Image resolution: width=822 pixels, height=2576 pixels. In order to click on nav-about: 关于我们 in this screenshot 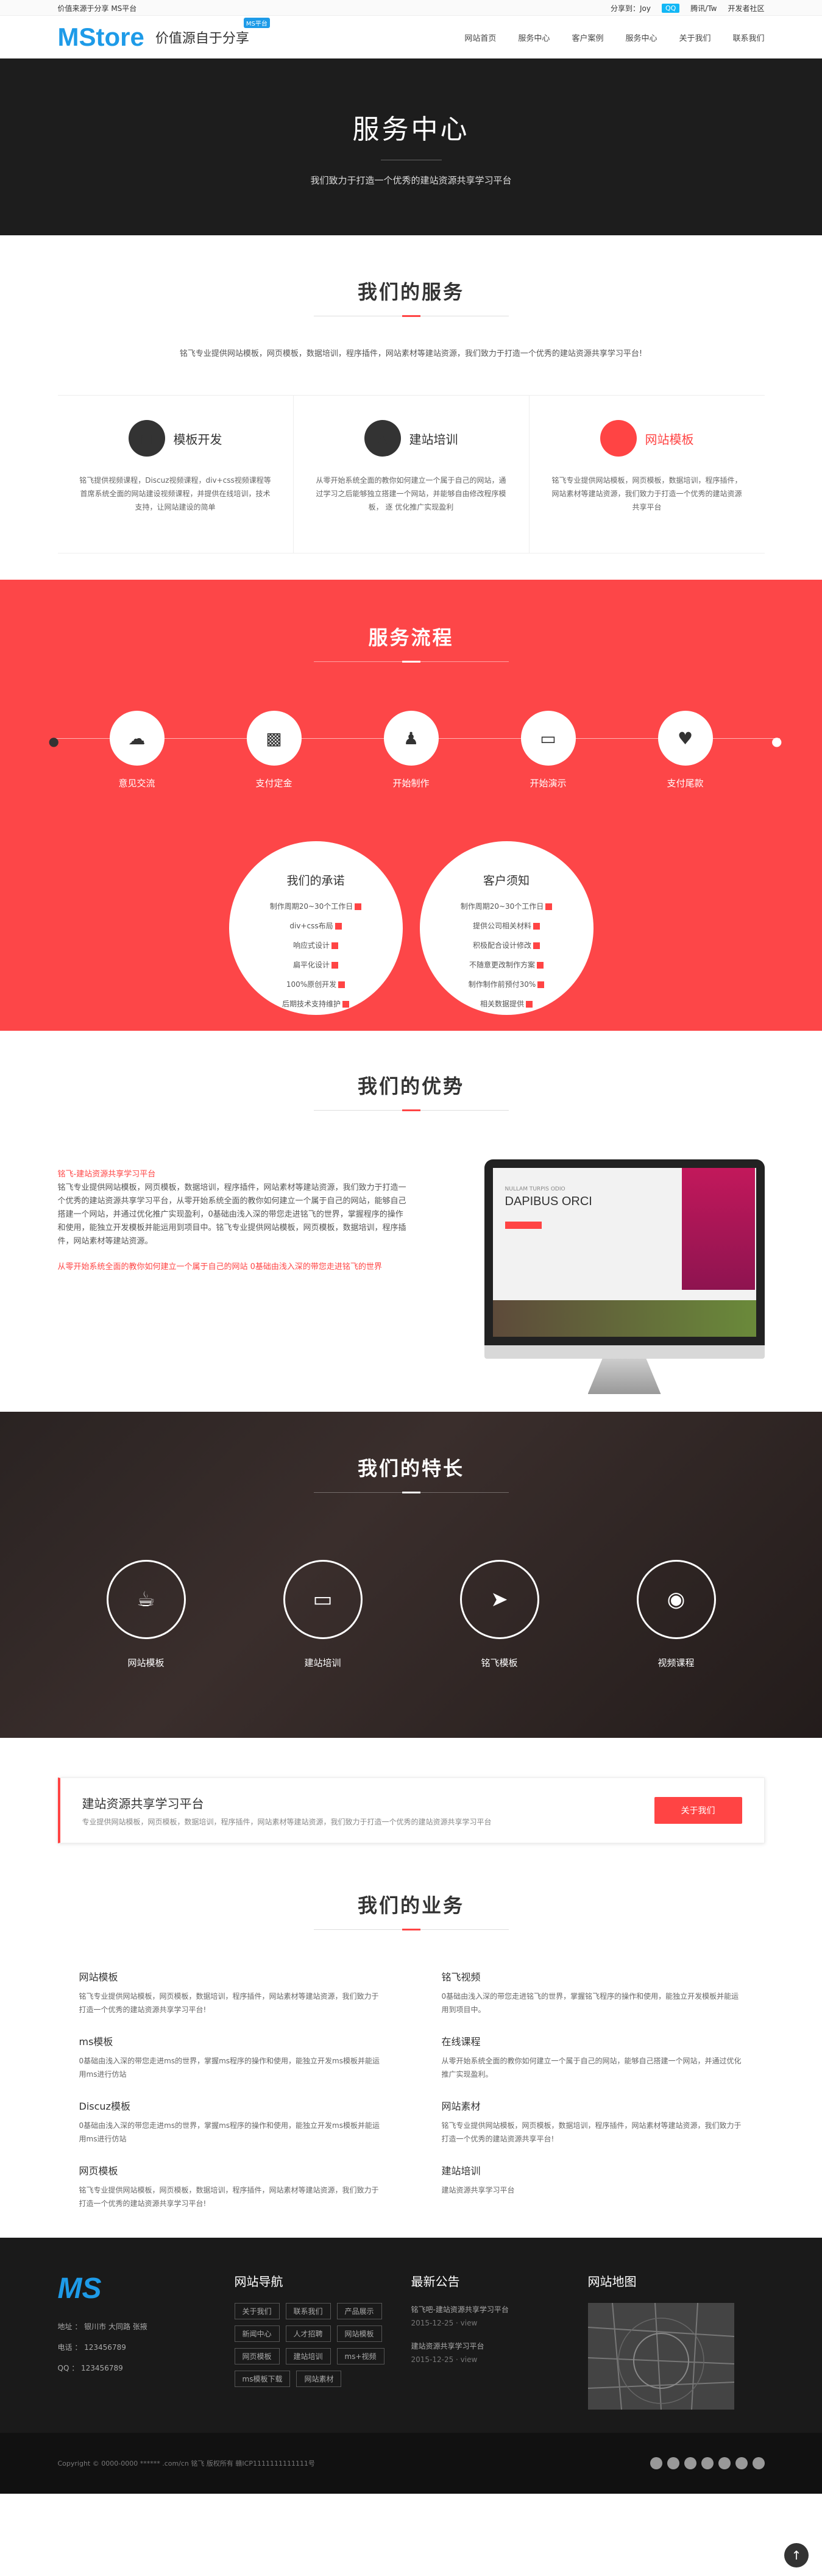, I will do `click(694, 37)`.